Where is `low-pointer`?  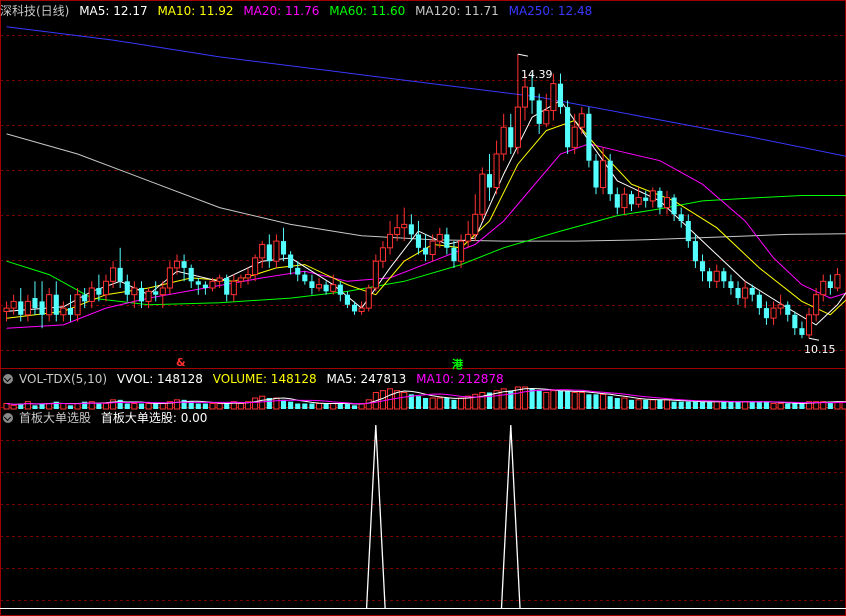
low-pointer is located at coordinates (814, 339).